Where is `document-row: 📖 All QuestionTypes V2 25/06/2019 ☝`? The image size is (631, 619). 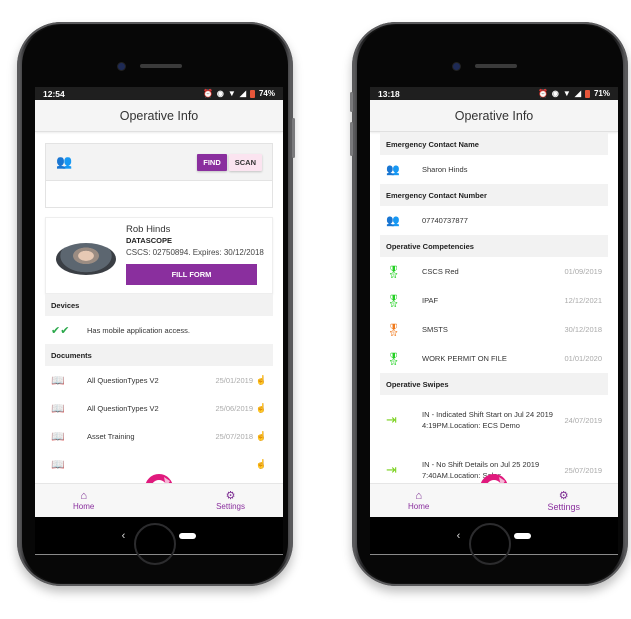
document-row: 📖 All QuestionTypes V2 25/06/2019 ☝ is located at coordinates (159, 408).